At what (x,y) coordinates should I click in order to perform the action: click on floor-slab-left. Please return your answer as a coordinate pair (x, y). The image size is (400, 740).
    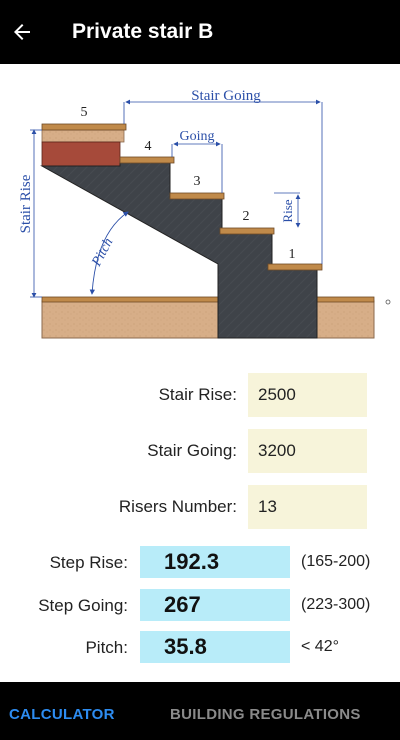
    Looking at the image, I should click on (130, 319).